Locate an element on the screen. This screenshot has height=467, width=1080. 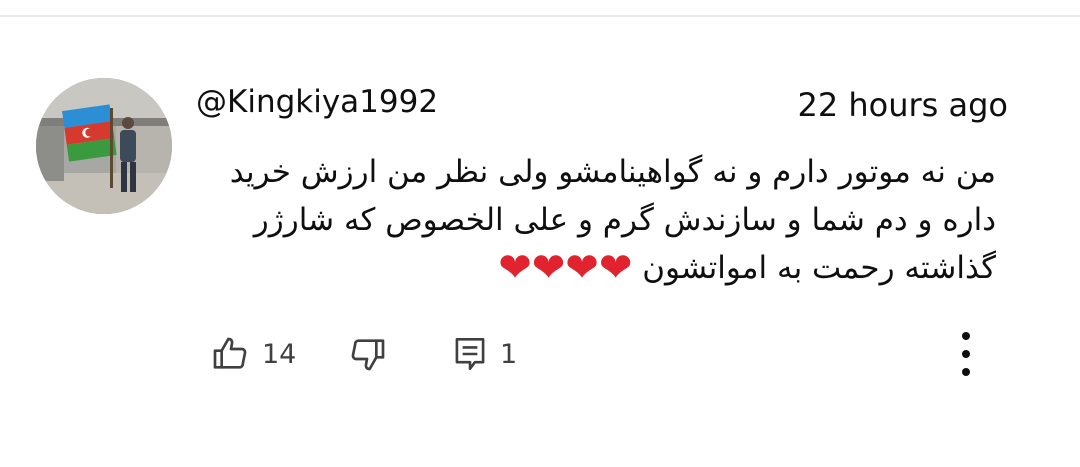
like-count: 14 is located at coordinates (279, 354).